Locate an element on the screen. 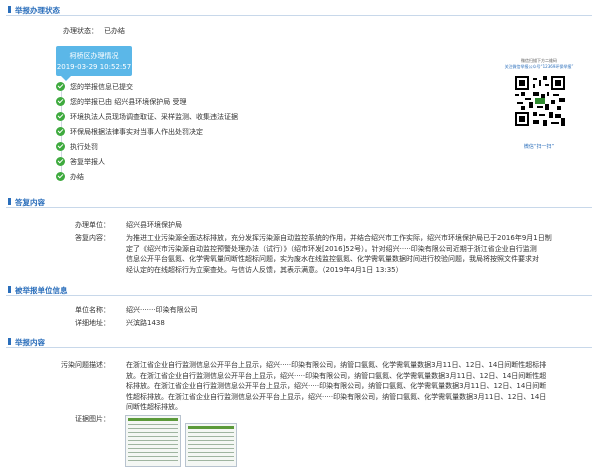 This screenshot has height=474, width=600. step-text: 您的举报已由 绍兴县环境保护局 受理 is located at coordinates (128, 102).